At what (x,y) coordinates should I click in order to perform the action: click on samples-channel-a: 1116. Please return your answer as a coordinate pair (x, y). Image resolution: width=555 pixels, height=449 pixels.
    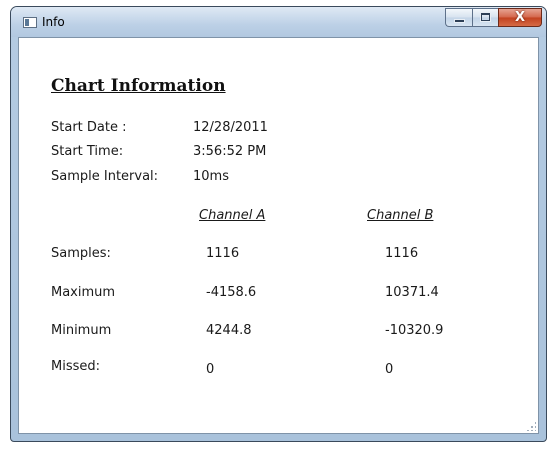
    Looking at the image, I should click on (223, 253).